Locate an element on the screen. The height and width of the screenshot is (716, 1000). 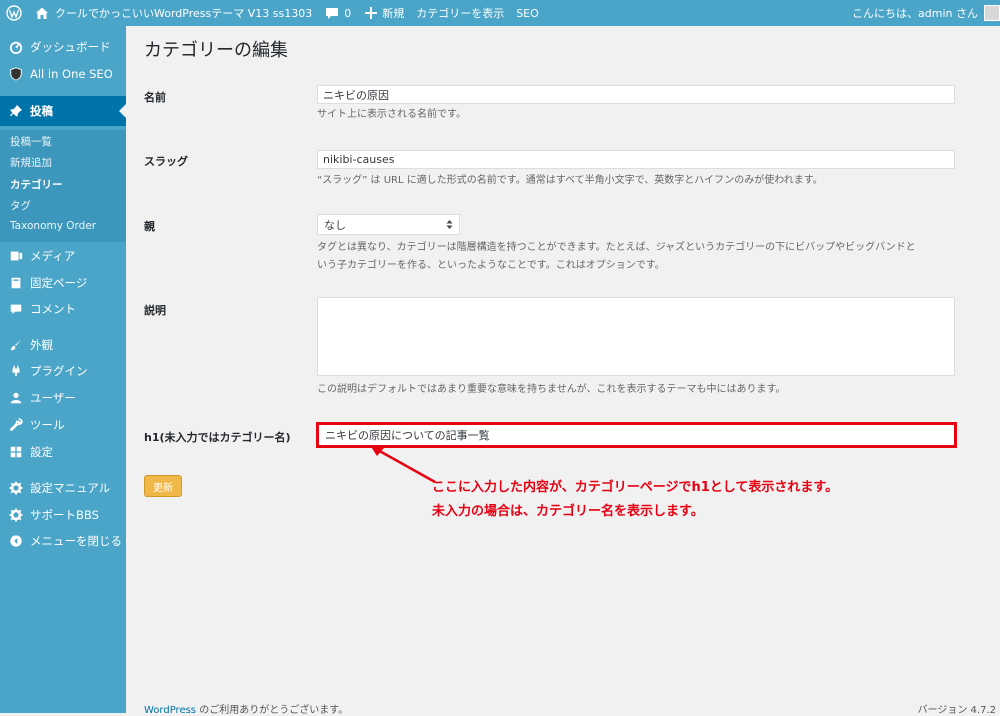
user-greeting: こんにちは、admin さん is located at coordinates (923, 13).